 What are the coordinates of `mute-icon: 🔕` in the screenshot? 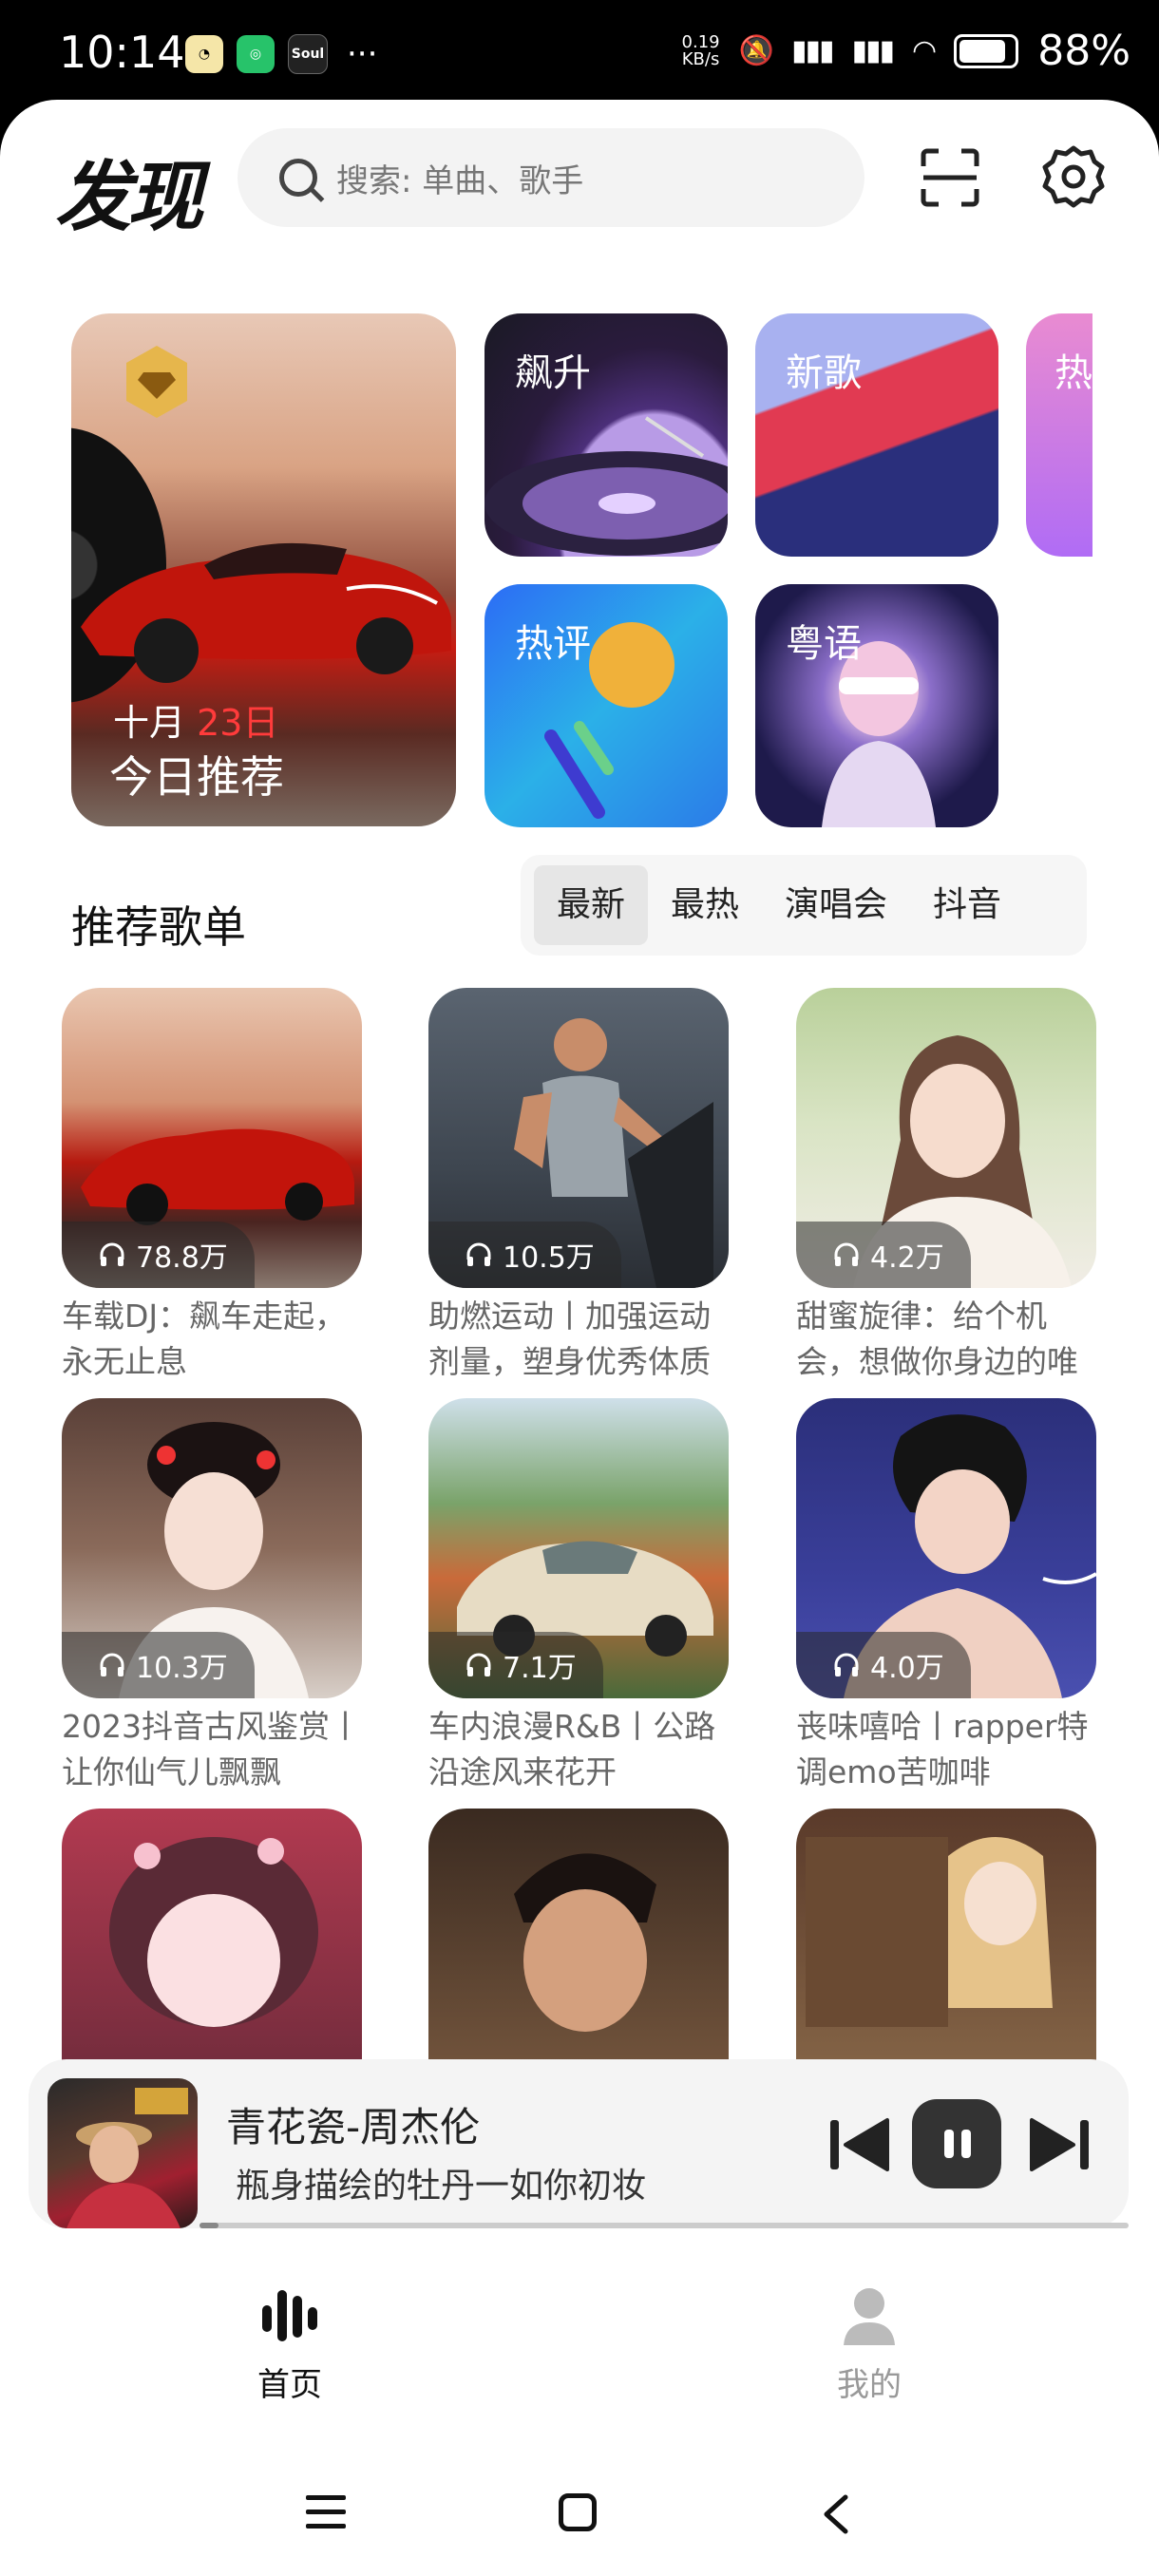 It's located at (756, 50).